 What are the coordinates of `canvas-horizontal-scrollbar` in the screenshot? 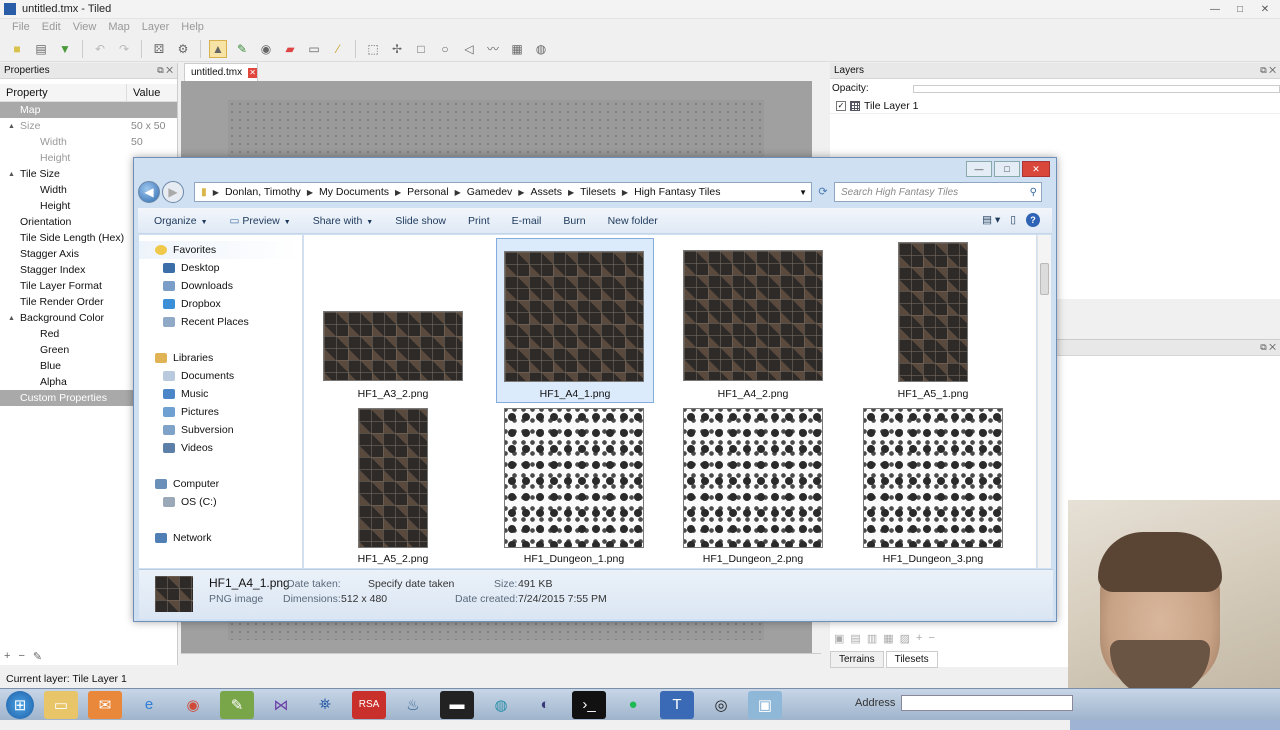 It's located at (501, 659).